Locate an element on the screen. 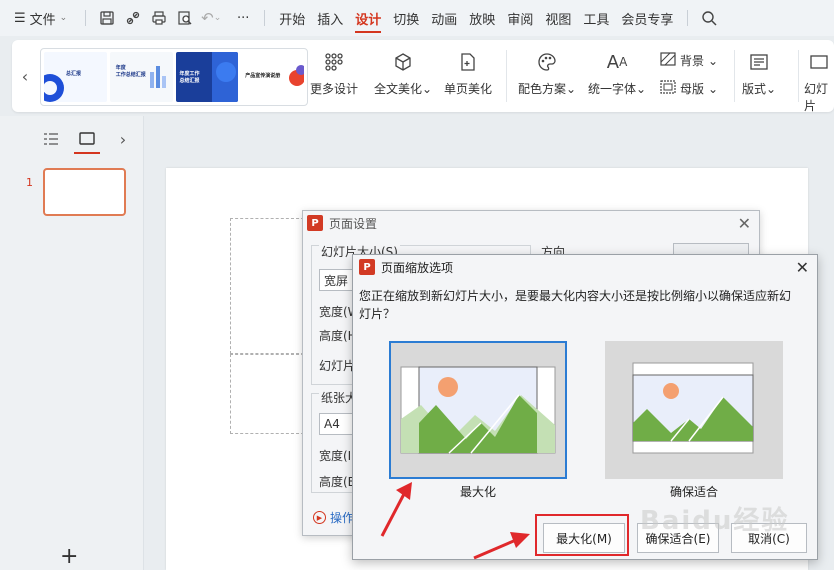 The image size is (834, 570). paper-width-label: 宽度(I is located at coordinates (335, 456).